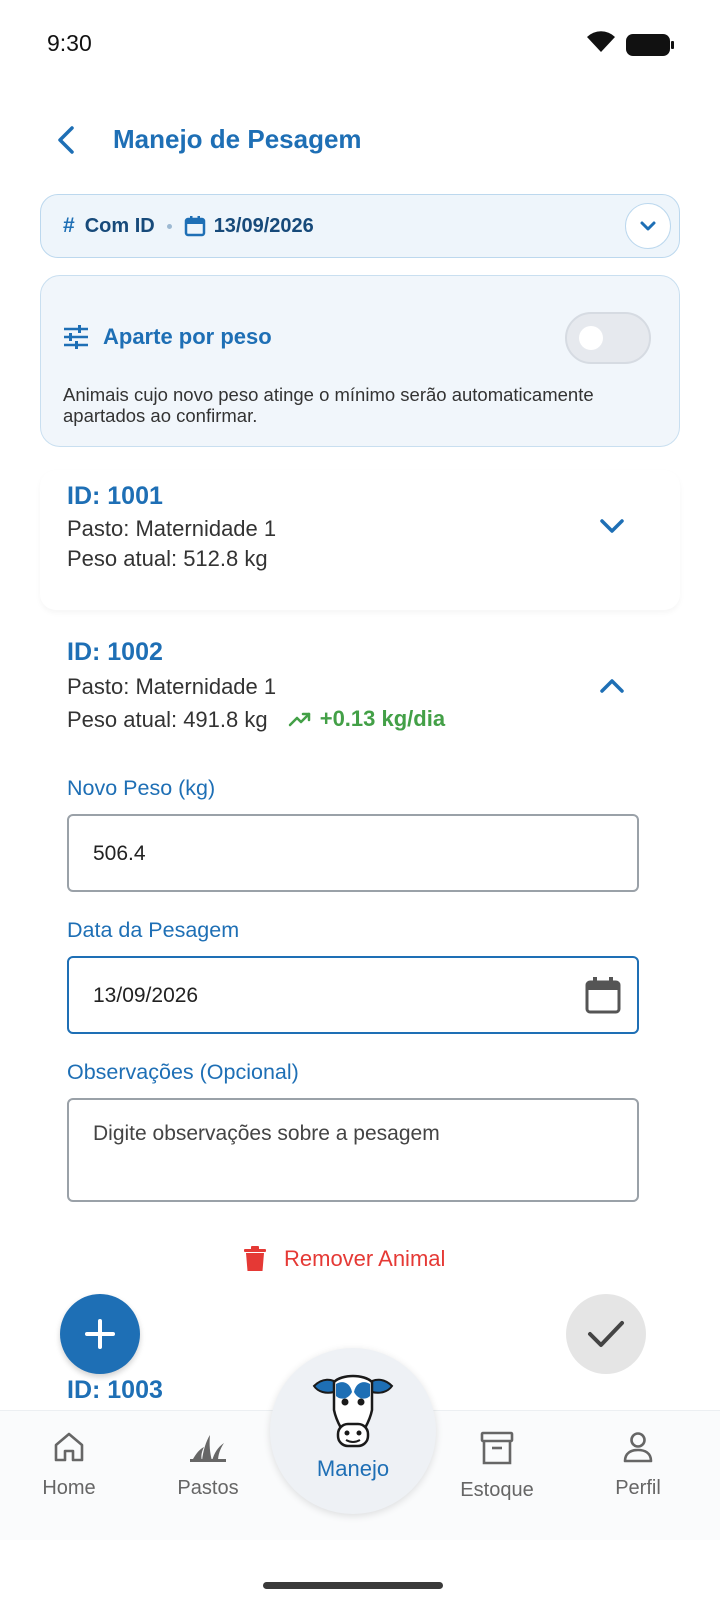 The image size is (720, 1606). I want to click on novo-peso-value: 506.4, so click(119, 853).